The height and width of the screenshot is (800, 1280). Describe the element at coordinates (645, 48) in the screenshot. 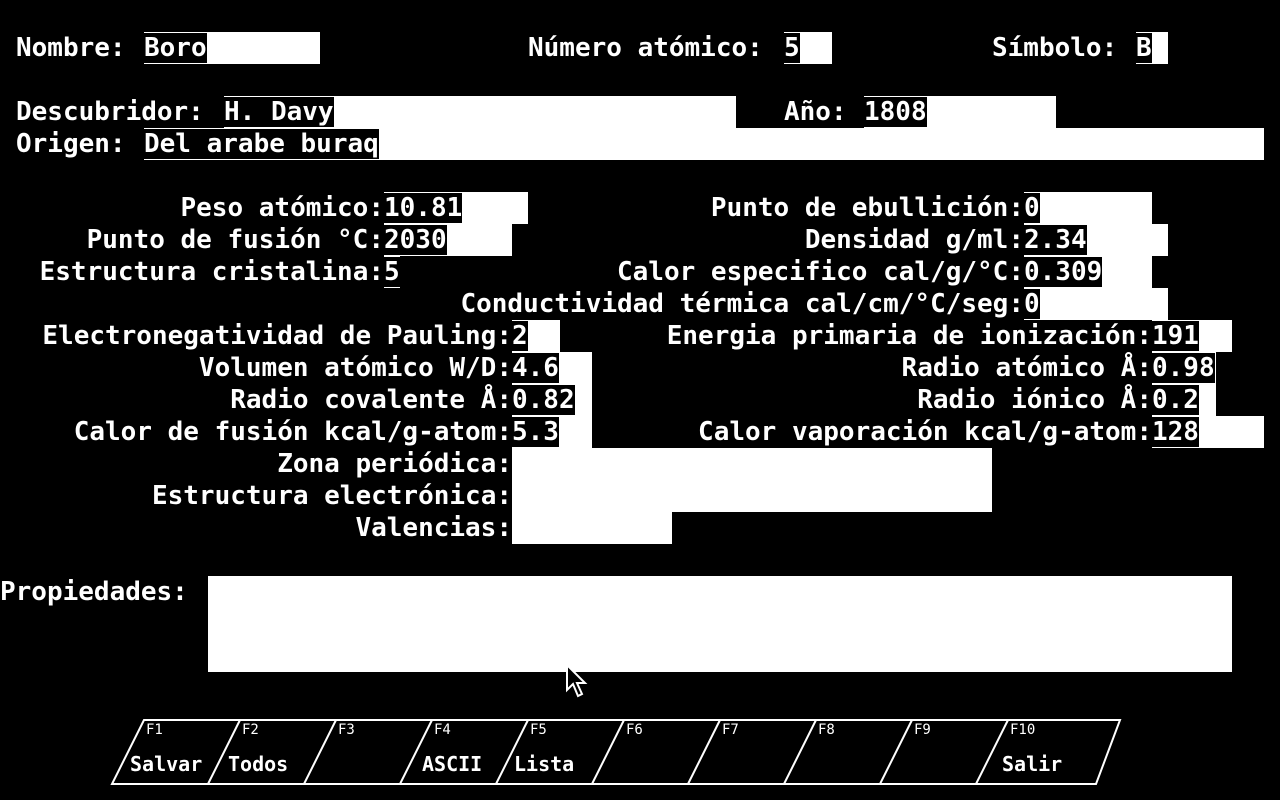

I see `numero-atomico-label: Número atómico:` at that location.